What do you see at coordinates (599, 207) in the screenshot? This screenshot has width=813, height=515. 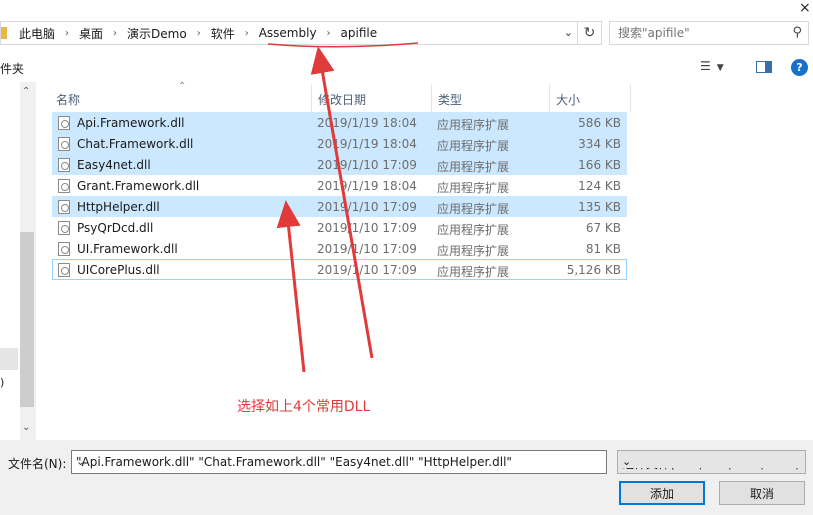 I see `file-size: 135 KB` at bounding box center [599, 207].